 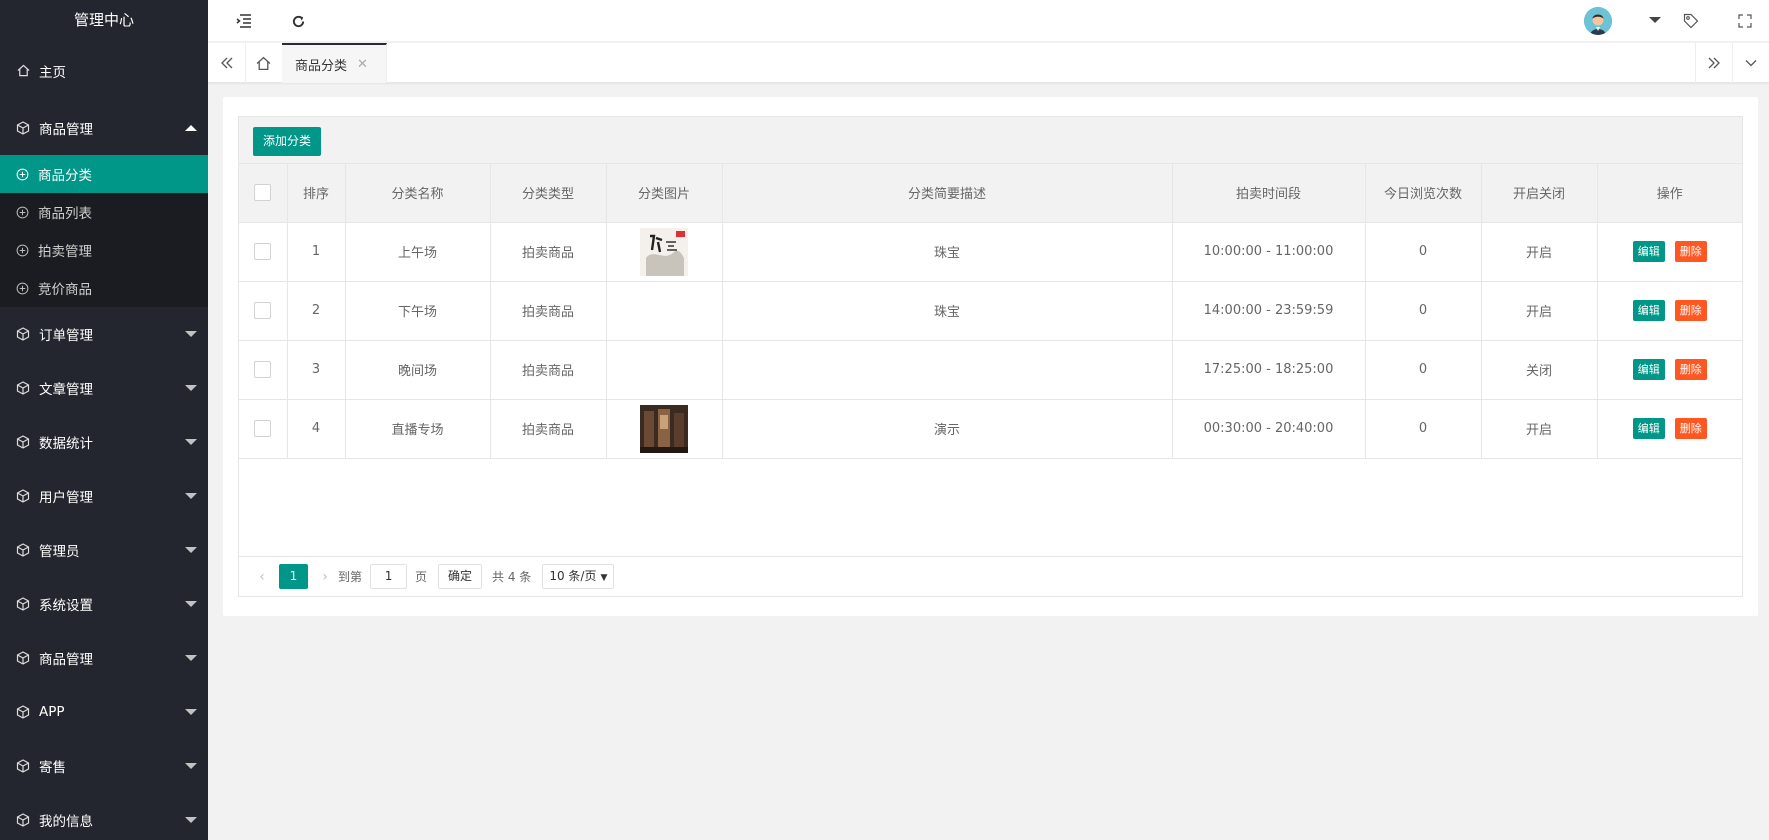 What do you see at coordinates (104, 388) in the screenshot?
I see `sidebar-group-item: 文章管理` at bounding box center [104, 388].